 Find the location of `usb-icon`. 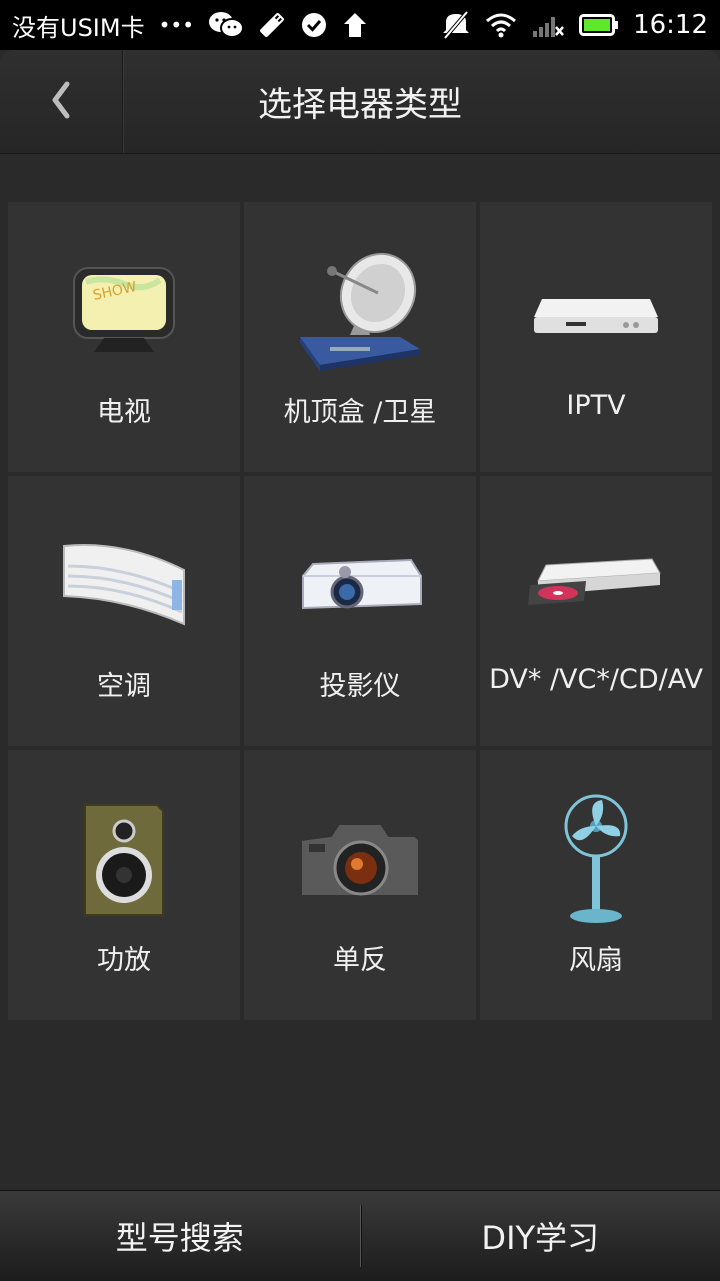

usb-icon is located at coordinates (272, 25).